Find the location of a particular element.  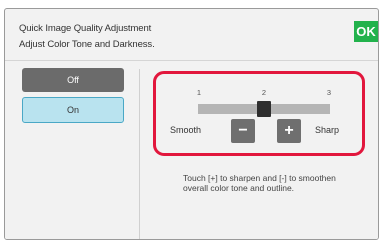

tick-label-1: 1 is located at coordinates (199, 92).